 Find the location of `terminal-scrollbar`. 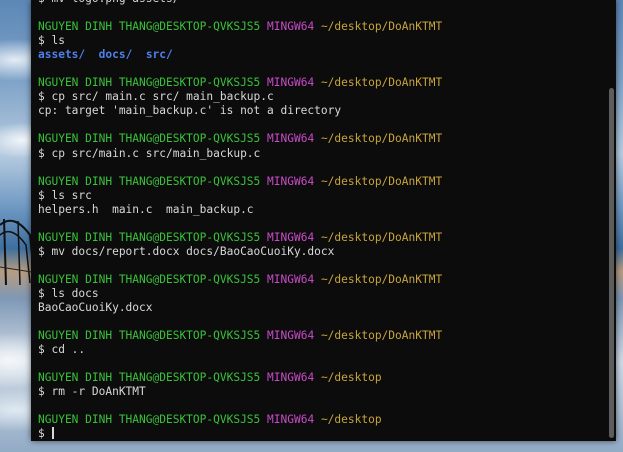

terminal-scrollbar is located at coordinates (611, 263).